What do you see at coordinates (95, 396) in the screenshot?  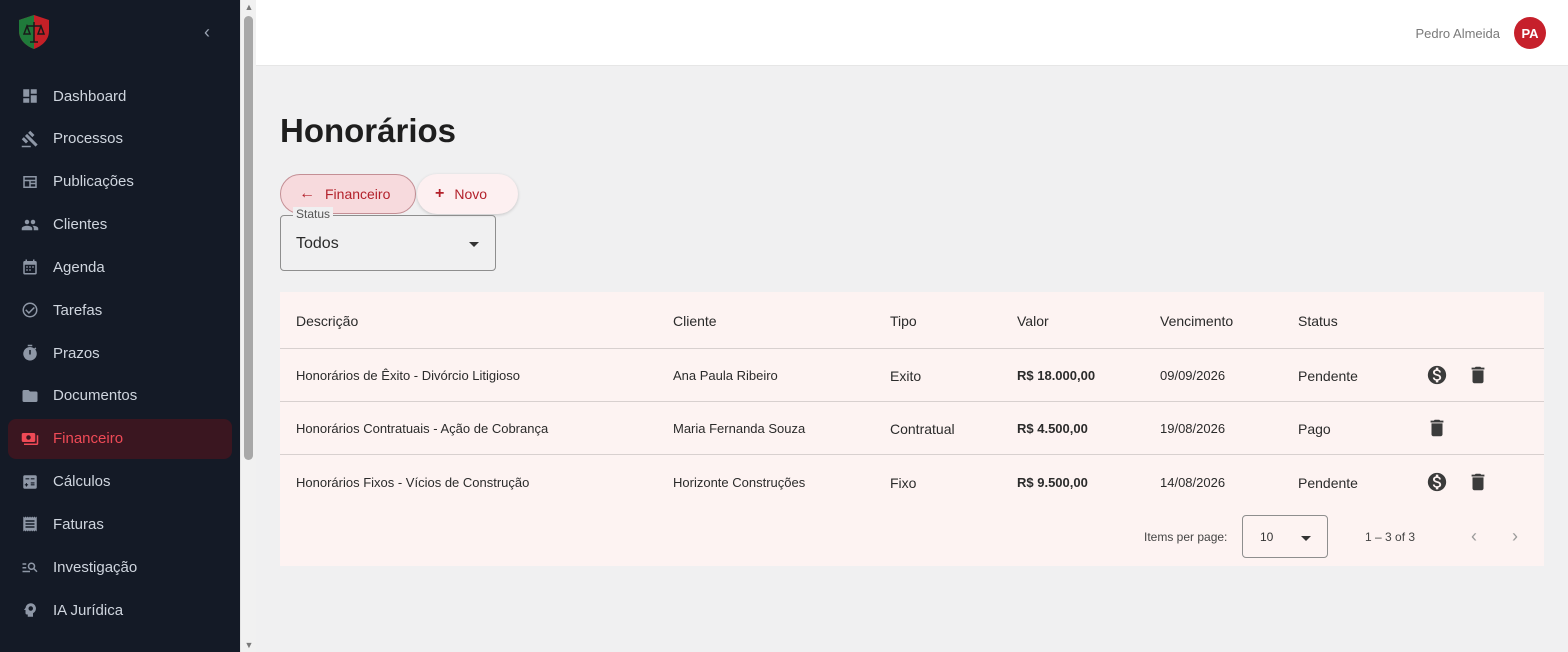 I see `sidebar-item-label: Documentos` at bounding box center [95, 396].